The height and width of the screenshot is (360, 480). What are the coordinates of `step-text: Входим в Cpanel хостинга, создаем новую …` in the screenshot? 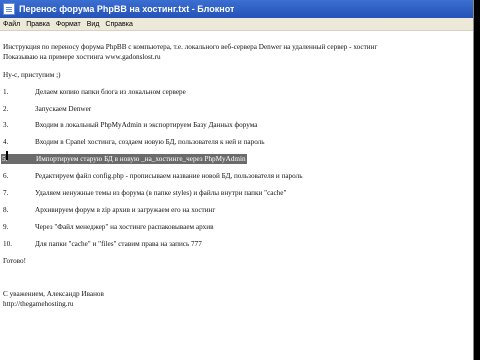 It's located at (150, 142).